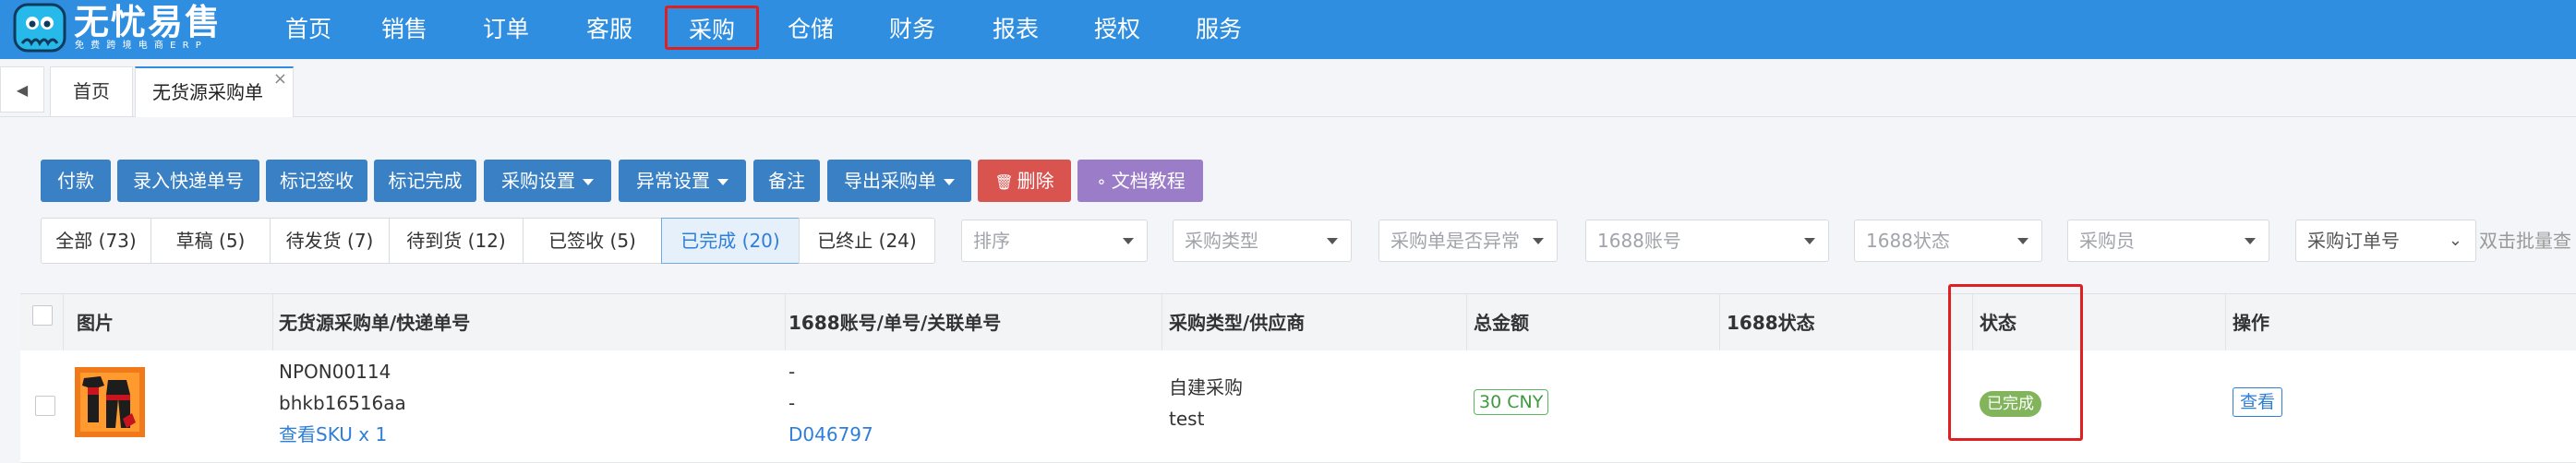  What do you see at coordinates (148, 22) in the screenshot?
I see `app-logo-text: 无忧易售` at bounding box center [148, 22].